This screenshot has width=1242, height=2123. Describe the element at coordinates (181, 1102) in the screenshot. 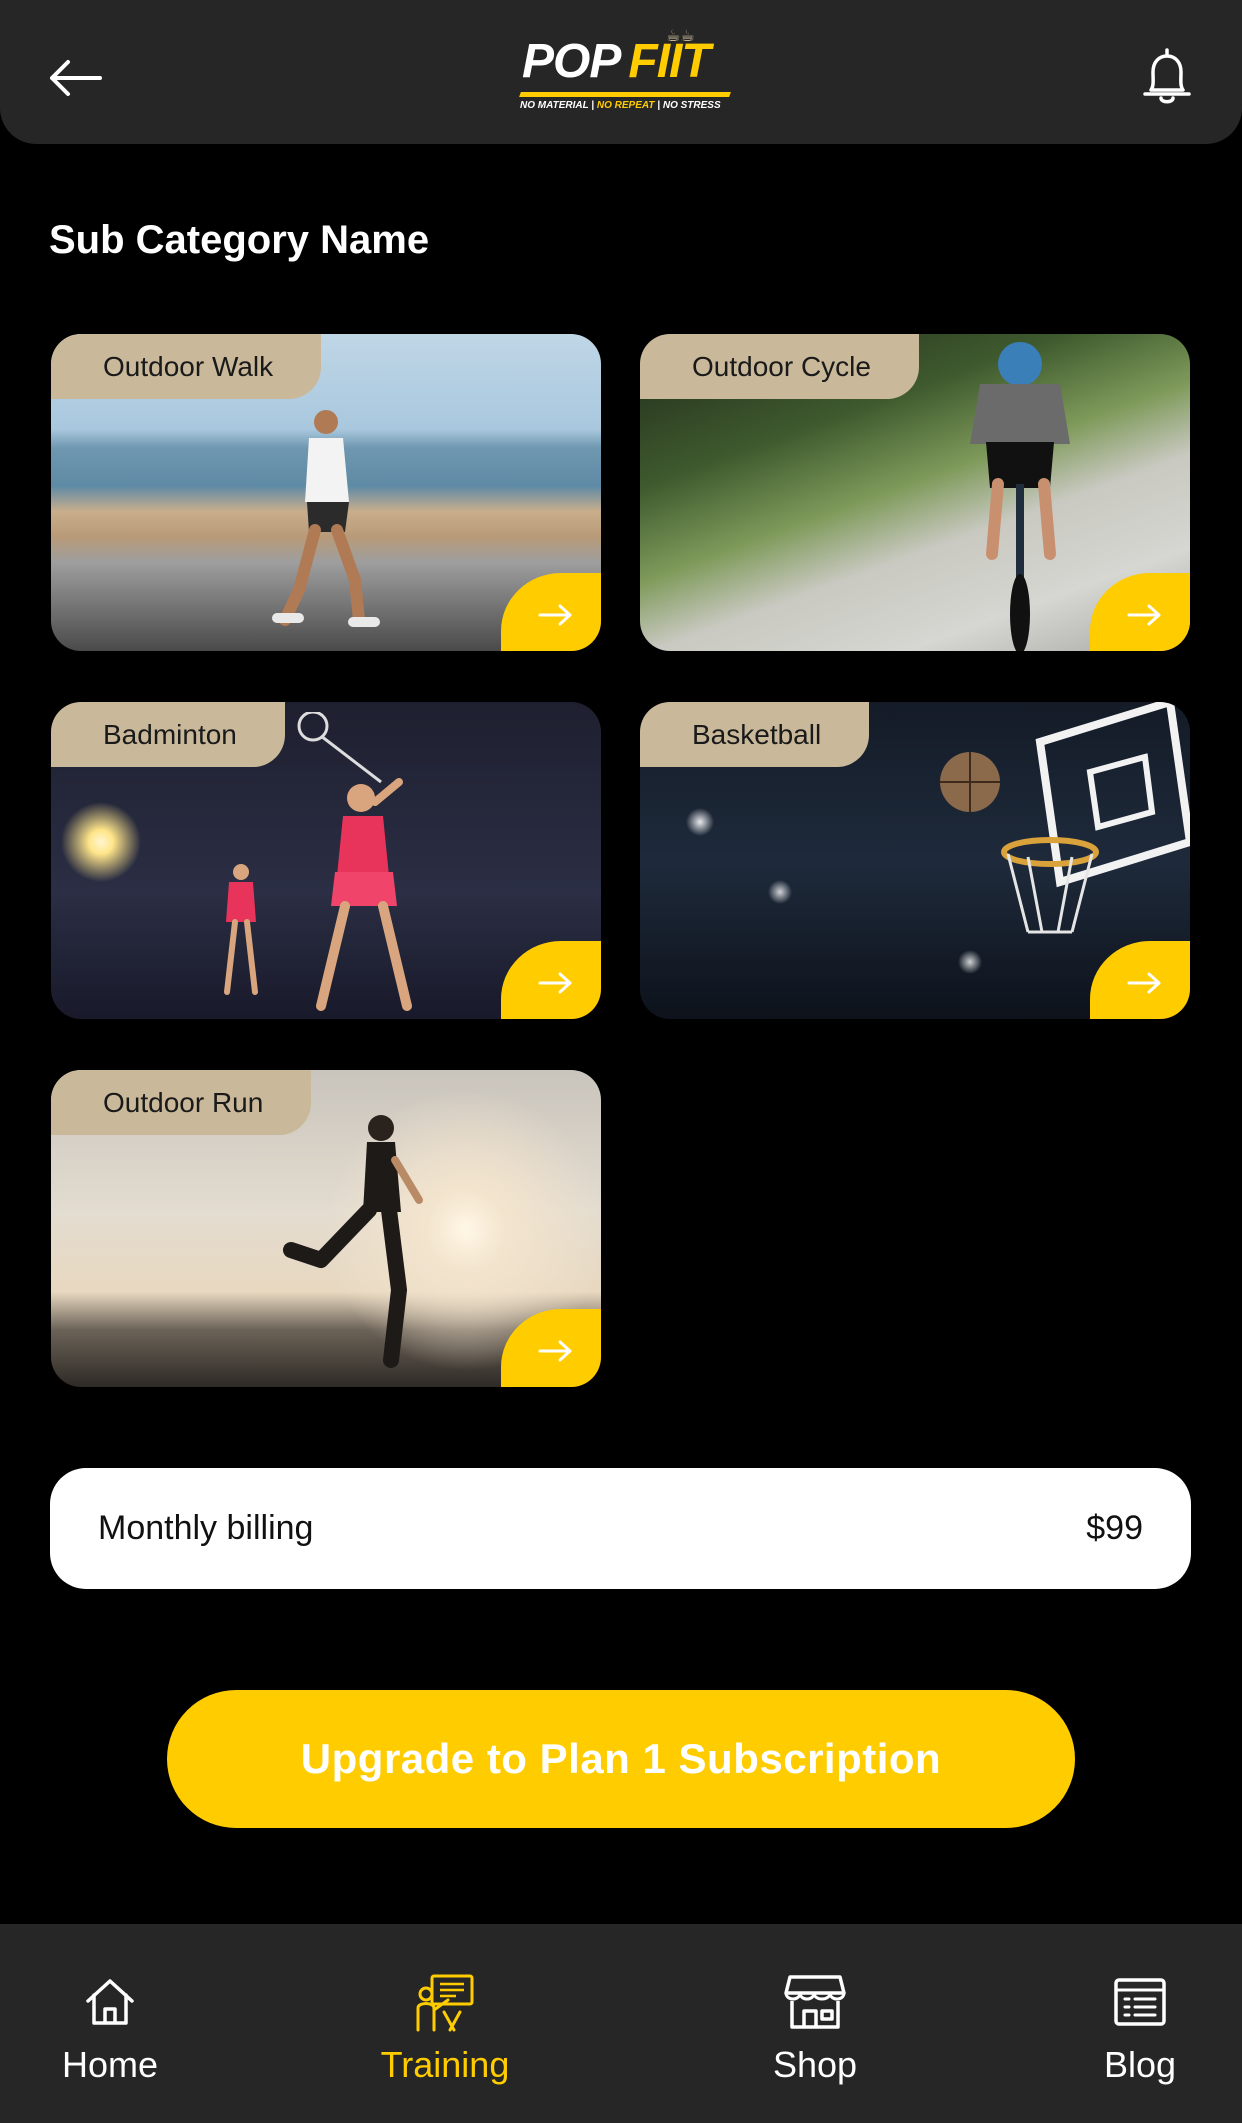

I see `category-label: Outdoor Run` at that location.